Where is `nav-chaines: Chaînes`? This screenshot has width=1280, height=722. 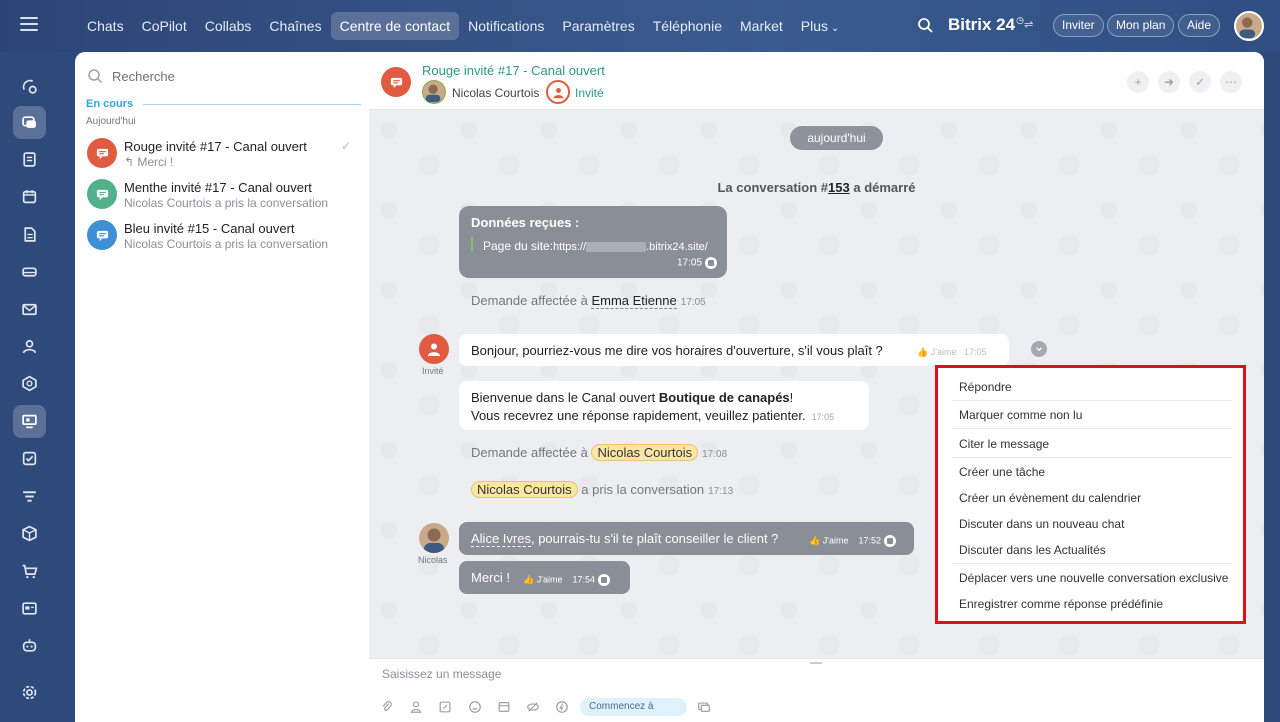 nav-chaines: Chaînes is located at coordinates (295, 26).